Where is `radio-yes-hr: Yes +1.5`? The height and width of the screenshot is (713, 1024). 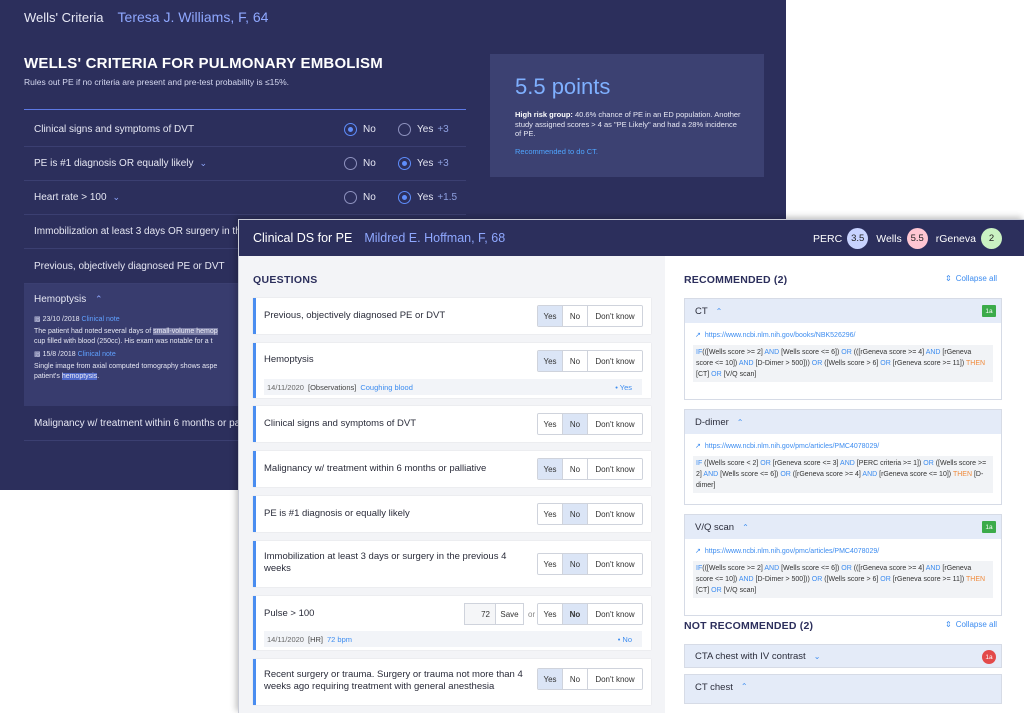 radio-yes-hr: Yes +1.5 is located at coordinates (427, 197).